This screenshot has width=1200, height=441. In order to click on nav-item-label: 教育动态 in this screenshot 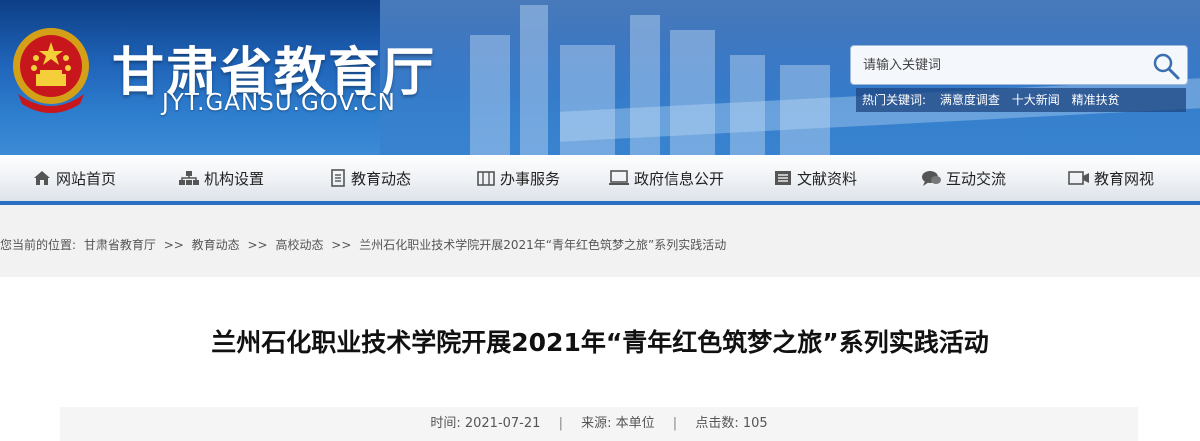, I will do `click(381, 178)`.